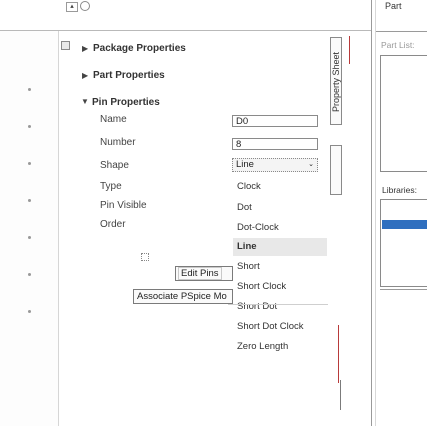 Image resolution: width=427 pixels, height=426 pixels. I want to click on prop-label-shape: Shape, so click(114, 165).